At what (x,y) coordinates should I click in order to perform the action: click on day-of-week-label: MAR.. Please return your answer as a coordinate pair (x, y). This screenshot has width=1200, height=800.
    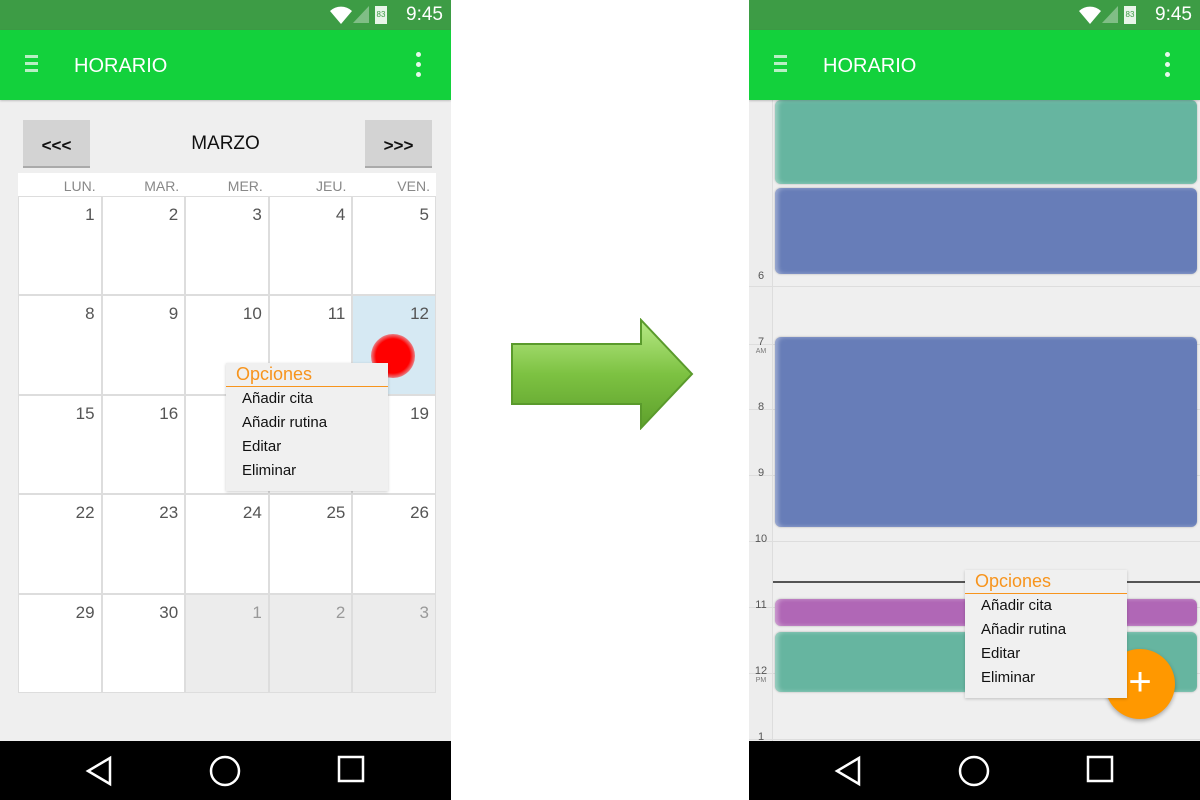
    Looking at the image, I should click on (162, 186).